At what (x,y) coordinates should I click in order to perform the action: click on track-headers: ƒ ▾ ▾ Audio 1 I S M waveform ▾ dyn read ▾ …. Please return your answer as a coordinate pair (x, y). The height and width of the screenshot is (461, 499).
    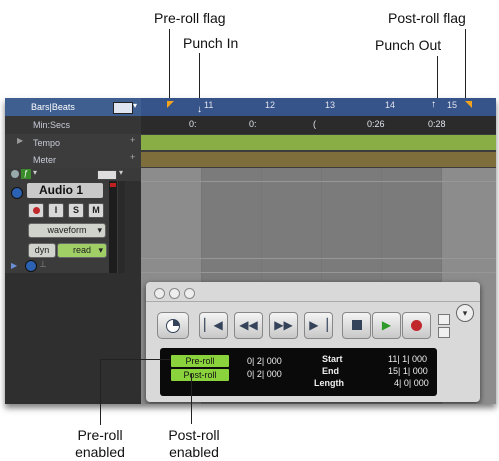
    Looking at the image, I should click on (73, 286).